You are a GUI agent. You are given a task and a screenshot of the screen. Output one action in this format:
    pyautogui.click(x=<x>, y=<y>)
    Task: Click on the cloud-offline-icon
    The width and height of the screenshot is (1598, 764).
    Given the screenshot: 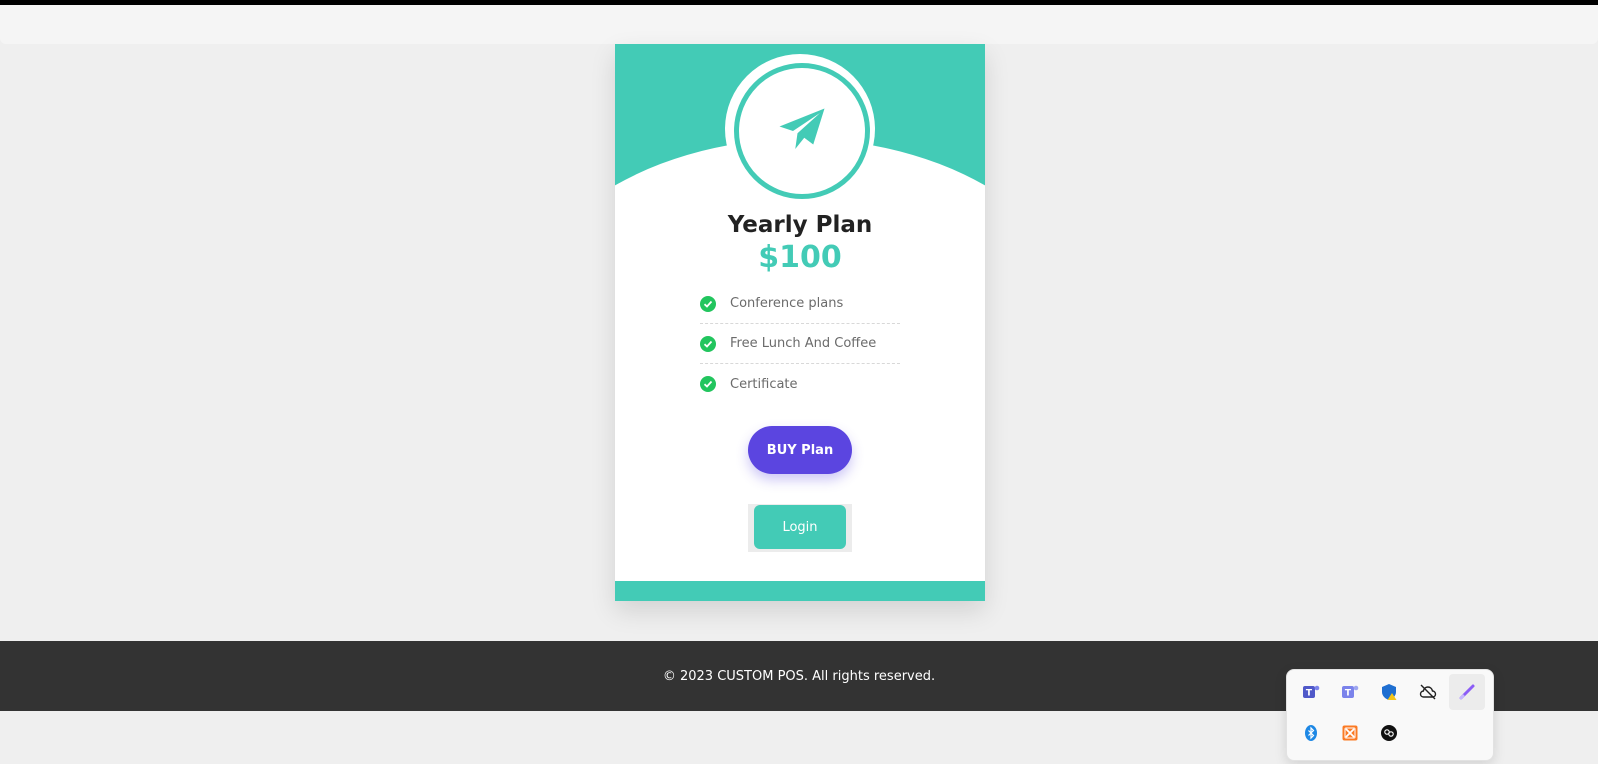 What is the action you would take?
    pyautogui.click(x=1428, y=692)
    